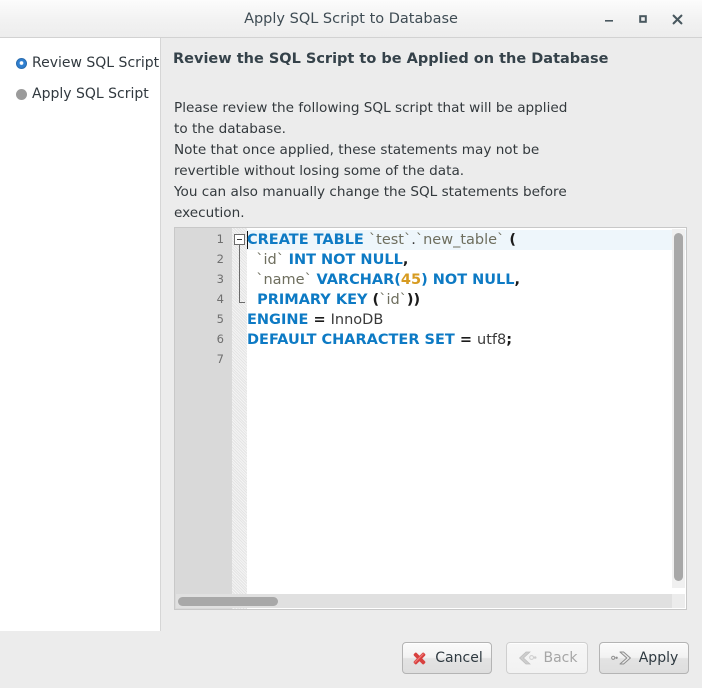  Describe the element at coordinates (678, 601) in the screenshot. I see `scrollbar-corner` at that location.